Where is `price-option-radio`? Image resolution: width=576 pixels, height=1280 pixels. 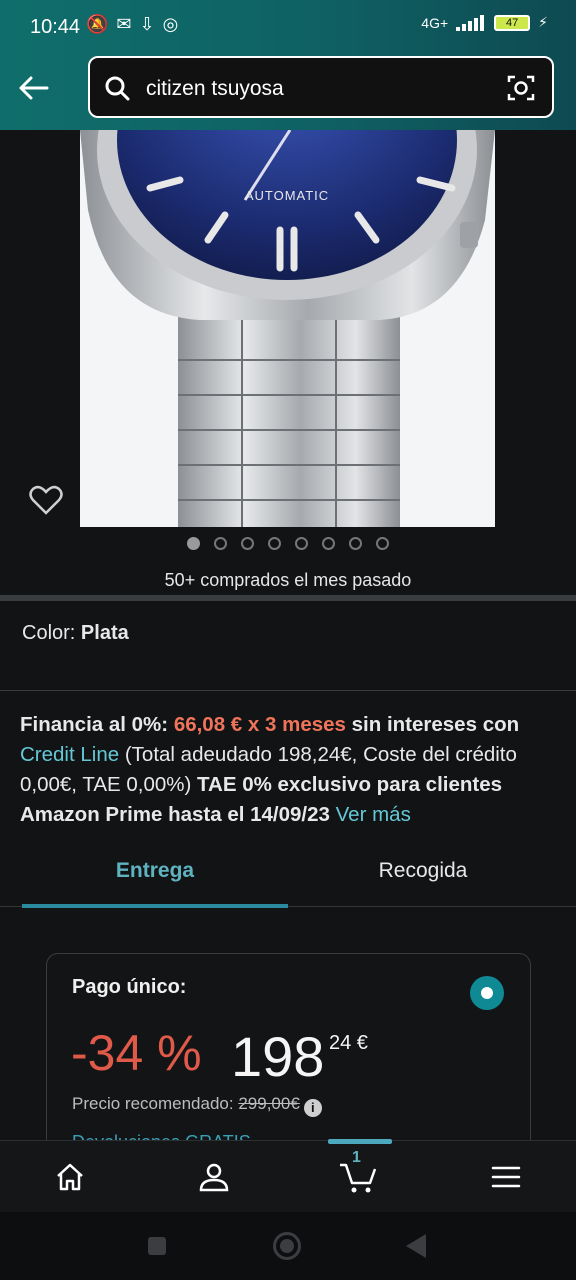 price-option-radio is located at coordinates (487, 993).